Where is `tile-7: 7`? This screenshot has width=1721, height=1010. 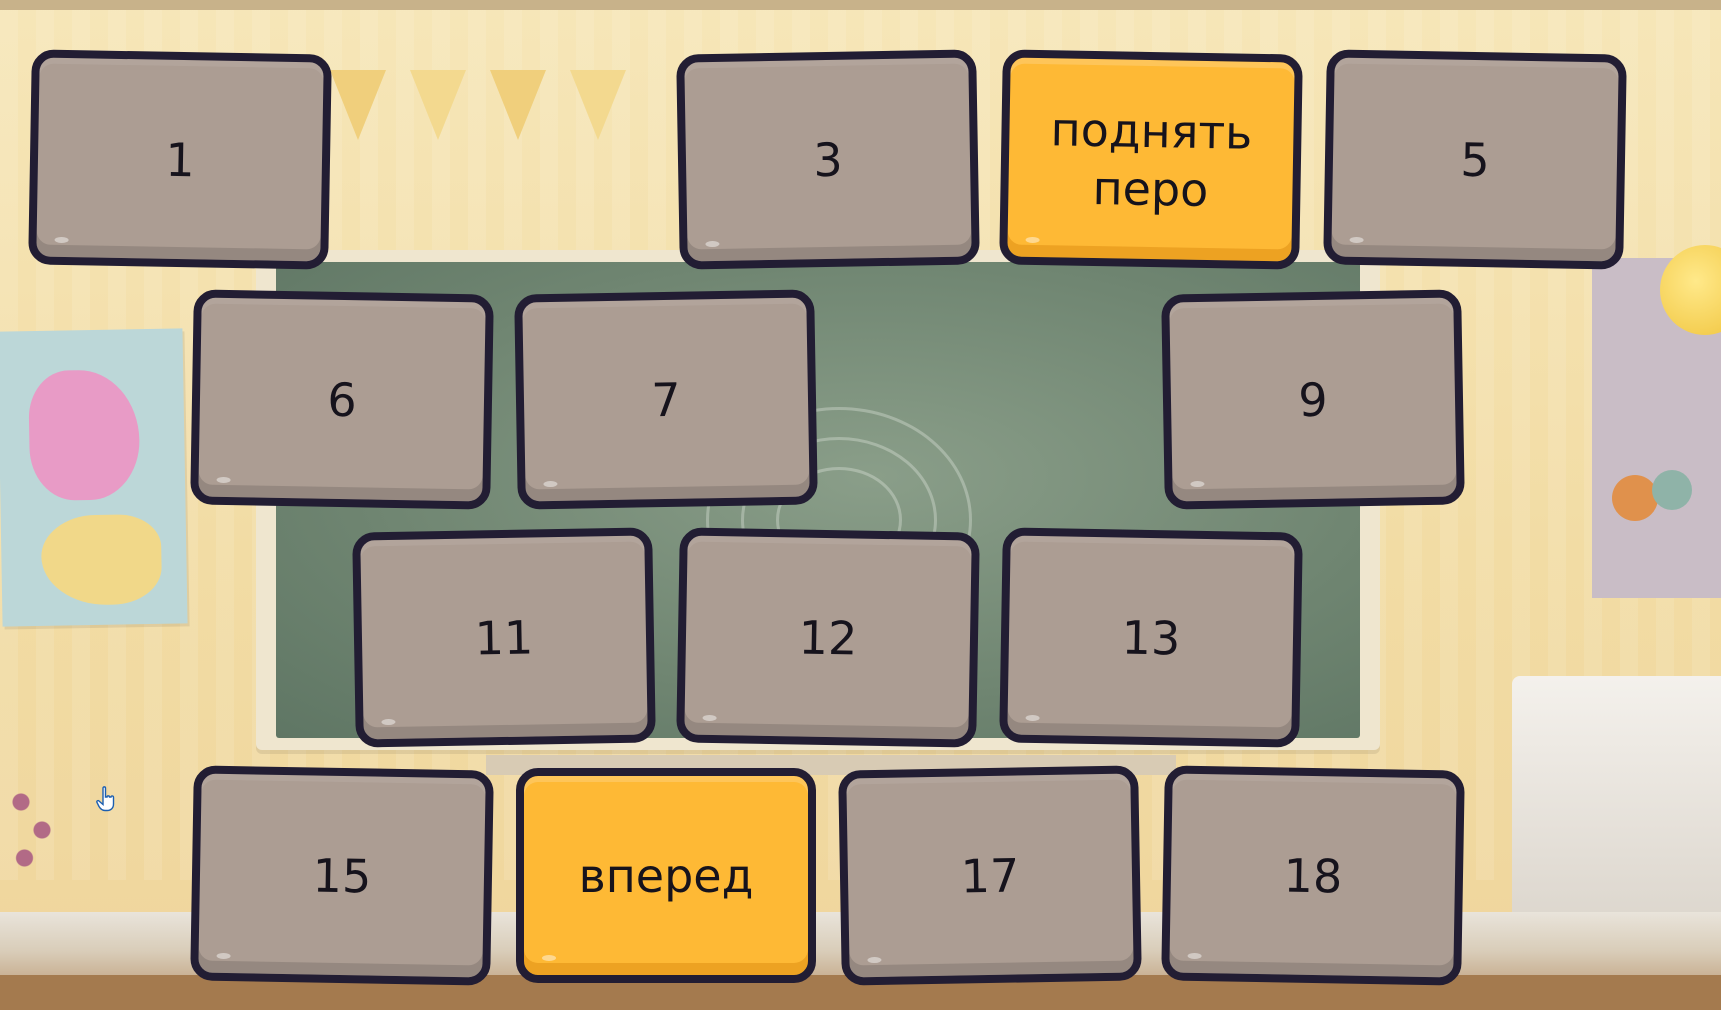 tile-7: 7 is located at coordinates (666, 399).